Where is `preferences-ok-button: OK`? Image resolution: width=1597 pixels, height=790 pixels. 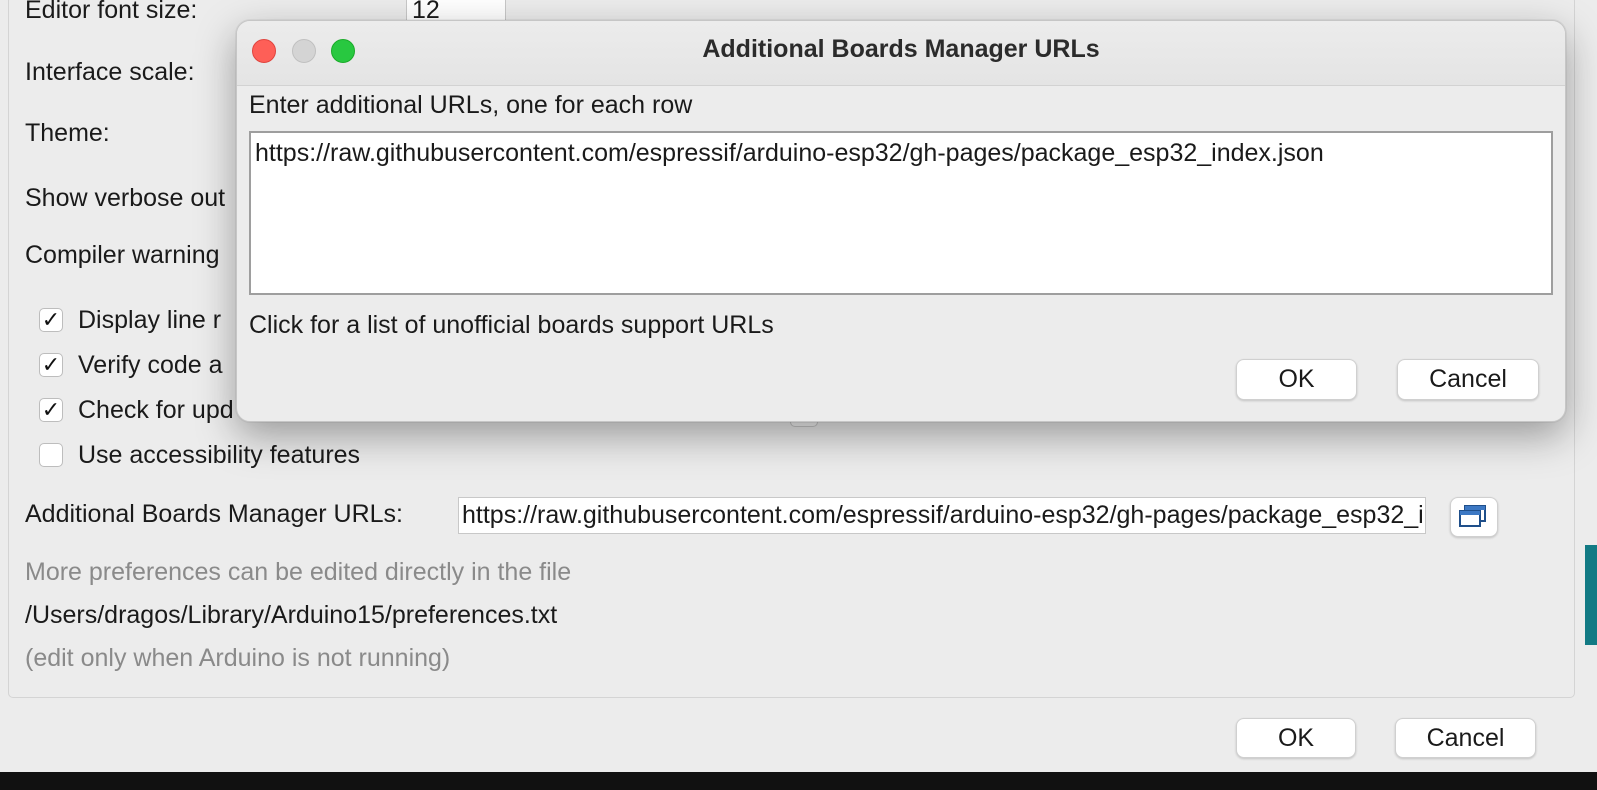 preferences-ok-button: OK is located at coordinates (1296, 738).